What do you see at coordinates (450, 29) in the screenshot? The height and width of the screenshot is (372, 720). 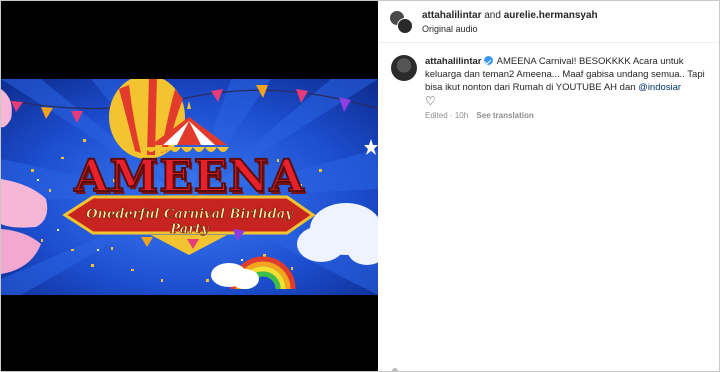 I see `audio-link: Original audio` at bounding box center [450, 29].